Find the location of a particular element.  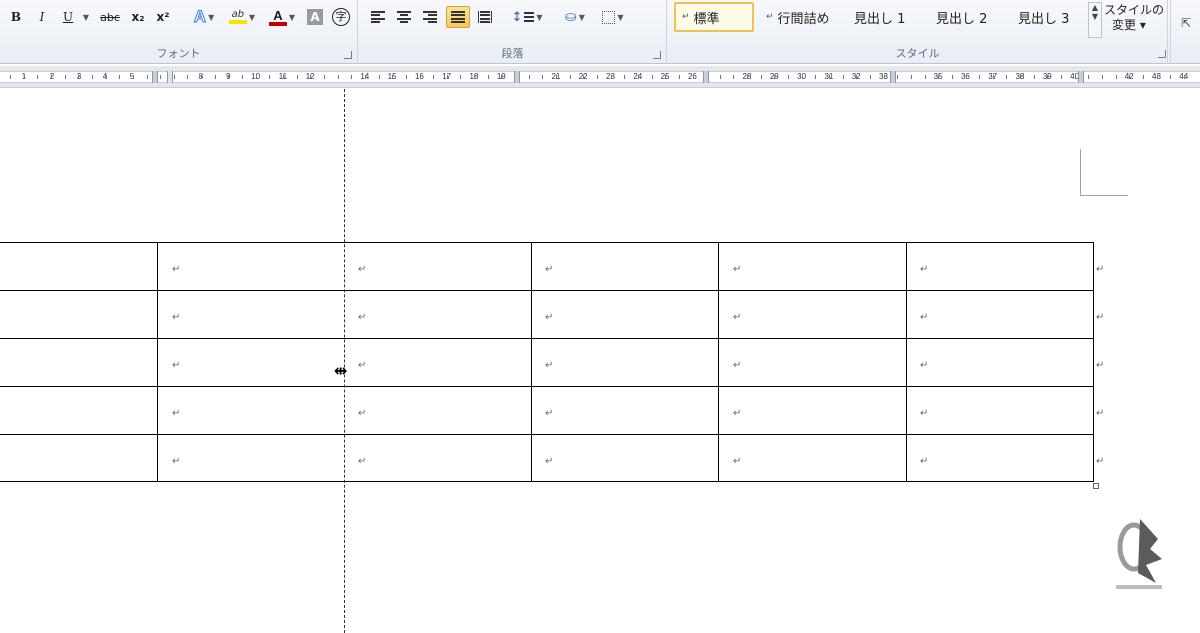

watermark-logo is located at coordinates (1139, 554).